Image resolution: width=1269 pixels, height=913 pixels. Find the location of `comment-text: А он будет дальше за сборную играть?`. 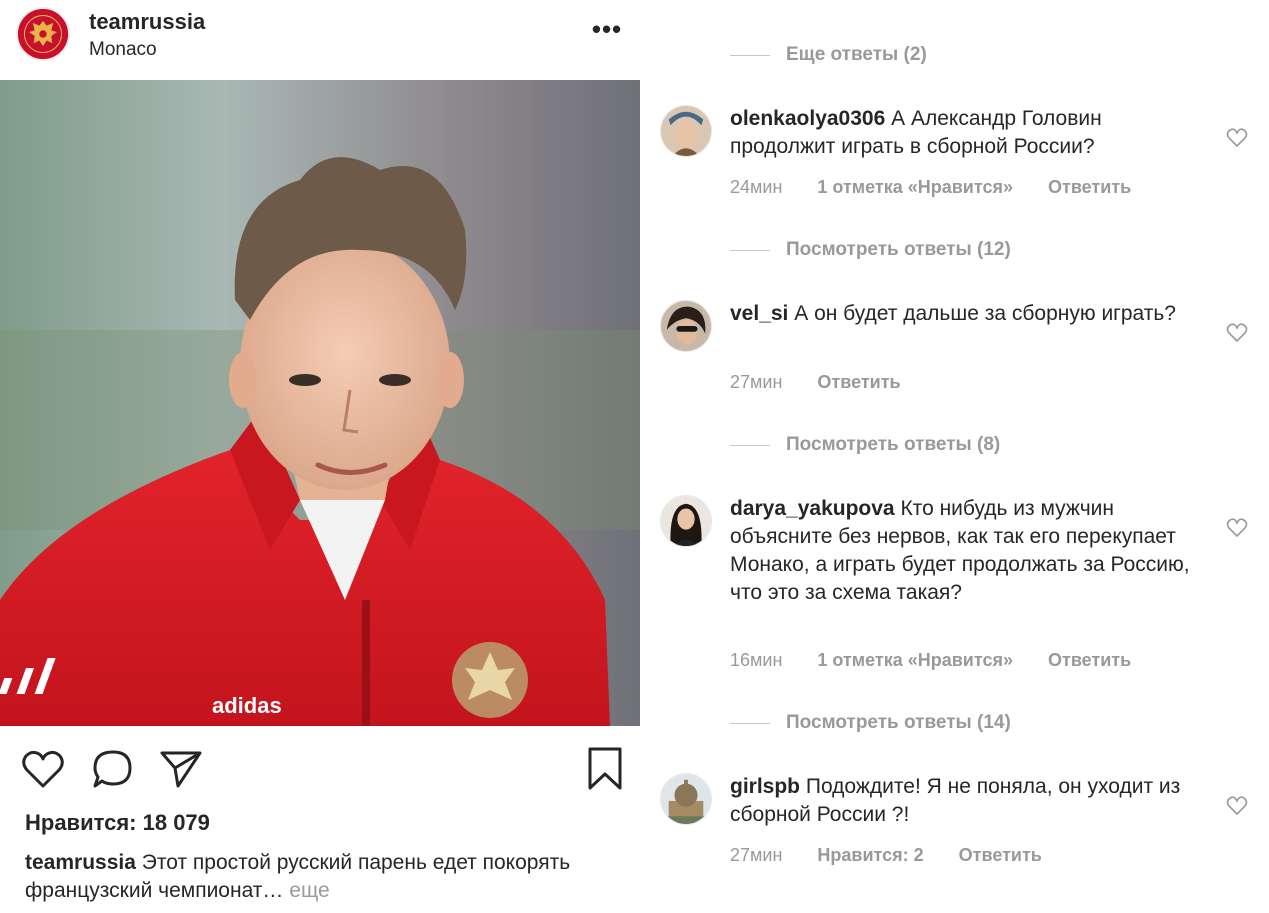

comment-text: А он будет дальше за сборную играть? is located at coordinates (985, 313).